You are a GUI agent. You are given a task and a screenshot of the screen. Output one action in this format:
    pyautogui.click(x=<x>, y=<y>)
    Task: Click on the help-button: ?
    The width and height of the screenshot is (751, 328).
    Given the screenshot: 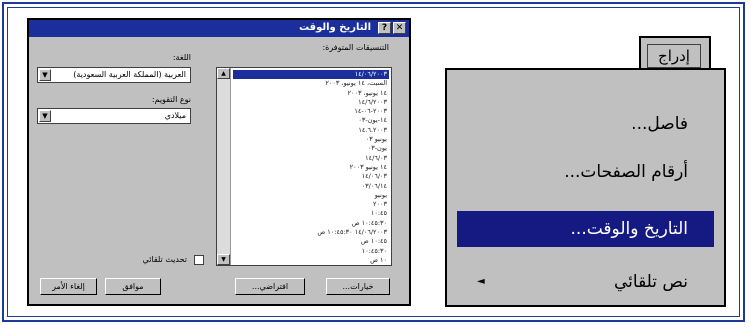 What is the action you would take?
    pyautogui.click(x=384, y=28)
    